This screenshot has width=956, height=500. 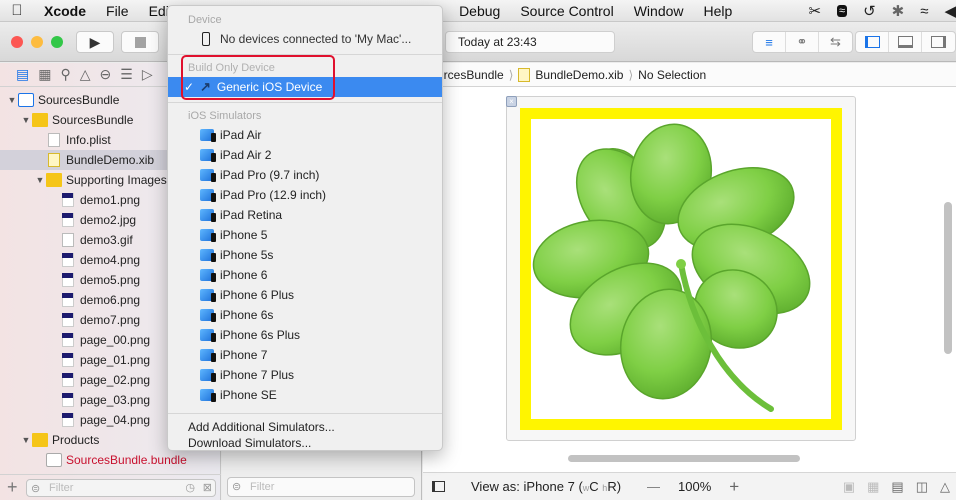 What do you see at coordinates (579, 75) in the screenshot?
I see `jumpbar-file: BundleDemo.xib` at bounding box center [579, 75].